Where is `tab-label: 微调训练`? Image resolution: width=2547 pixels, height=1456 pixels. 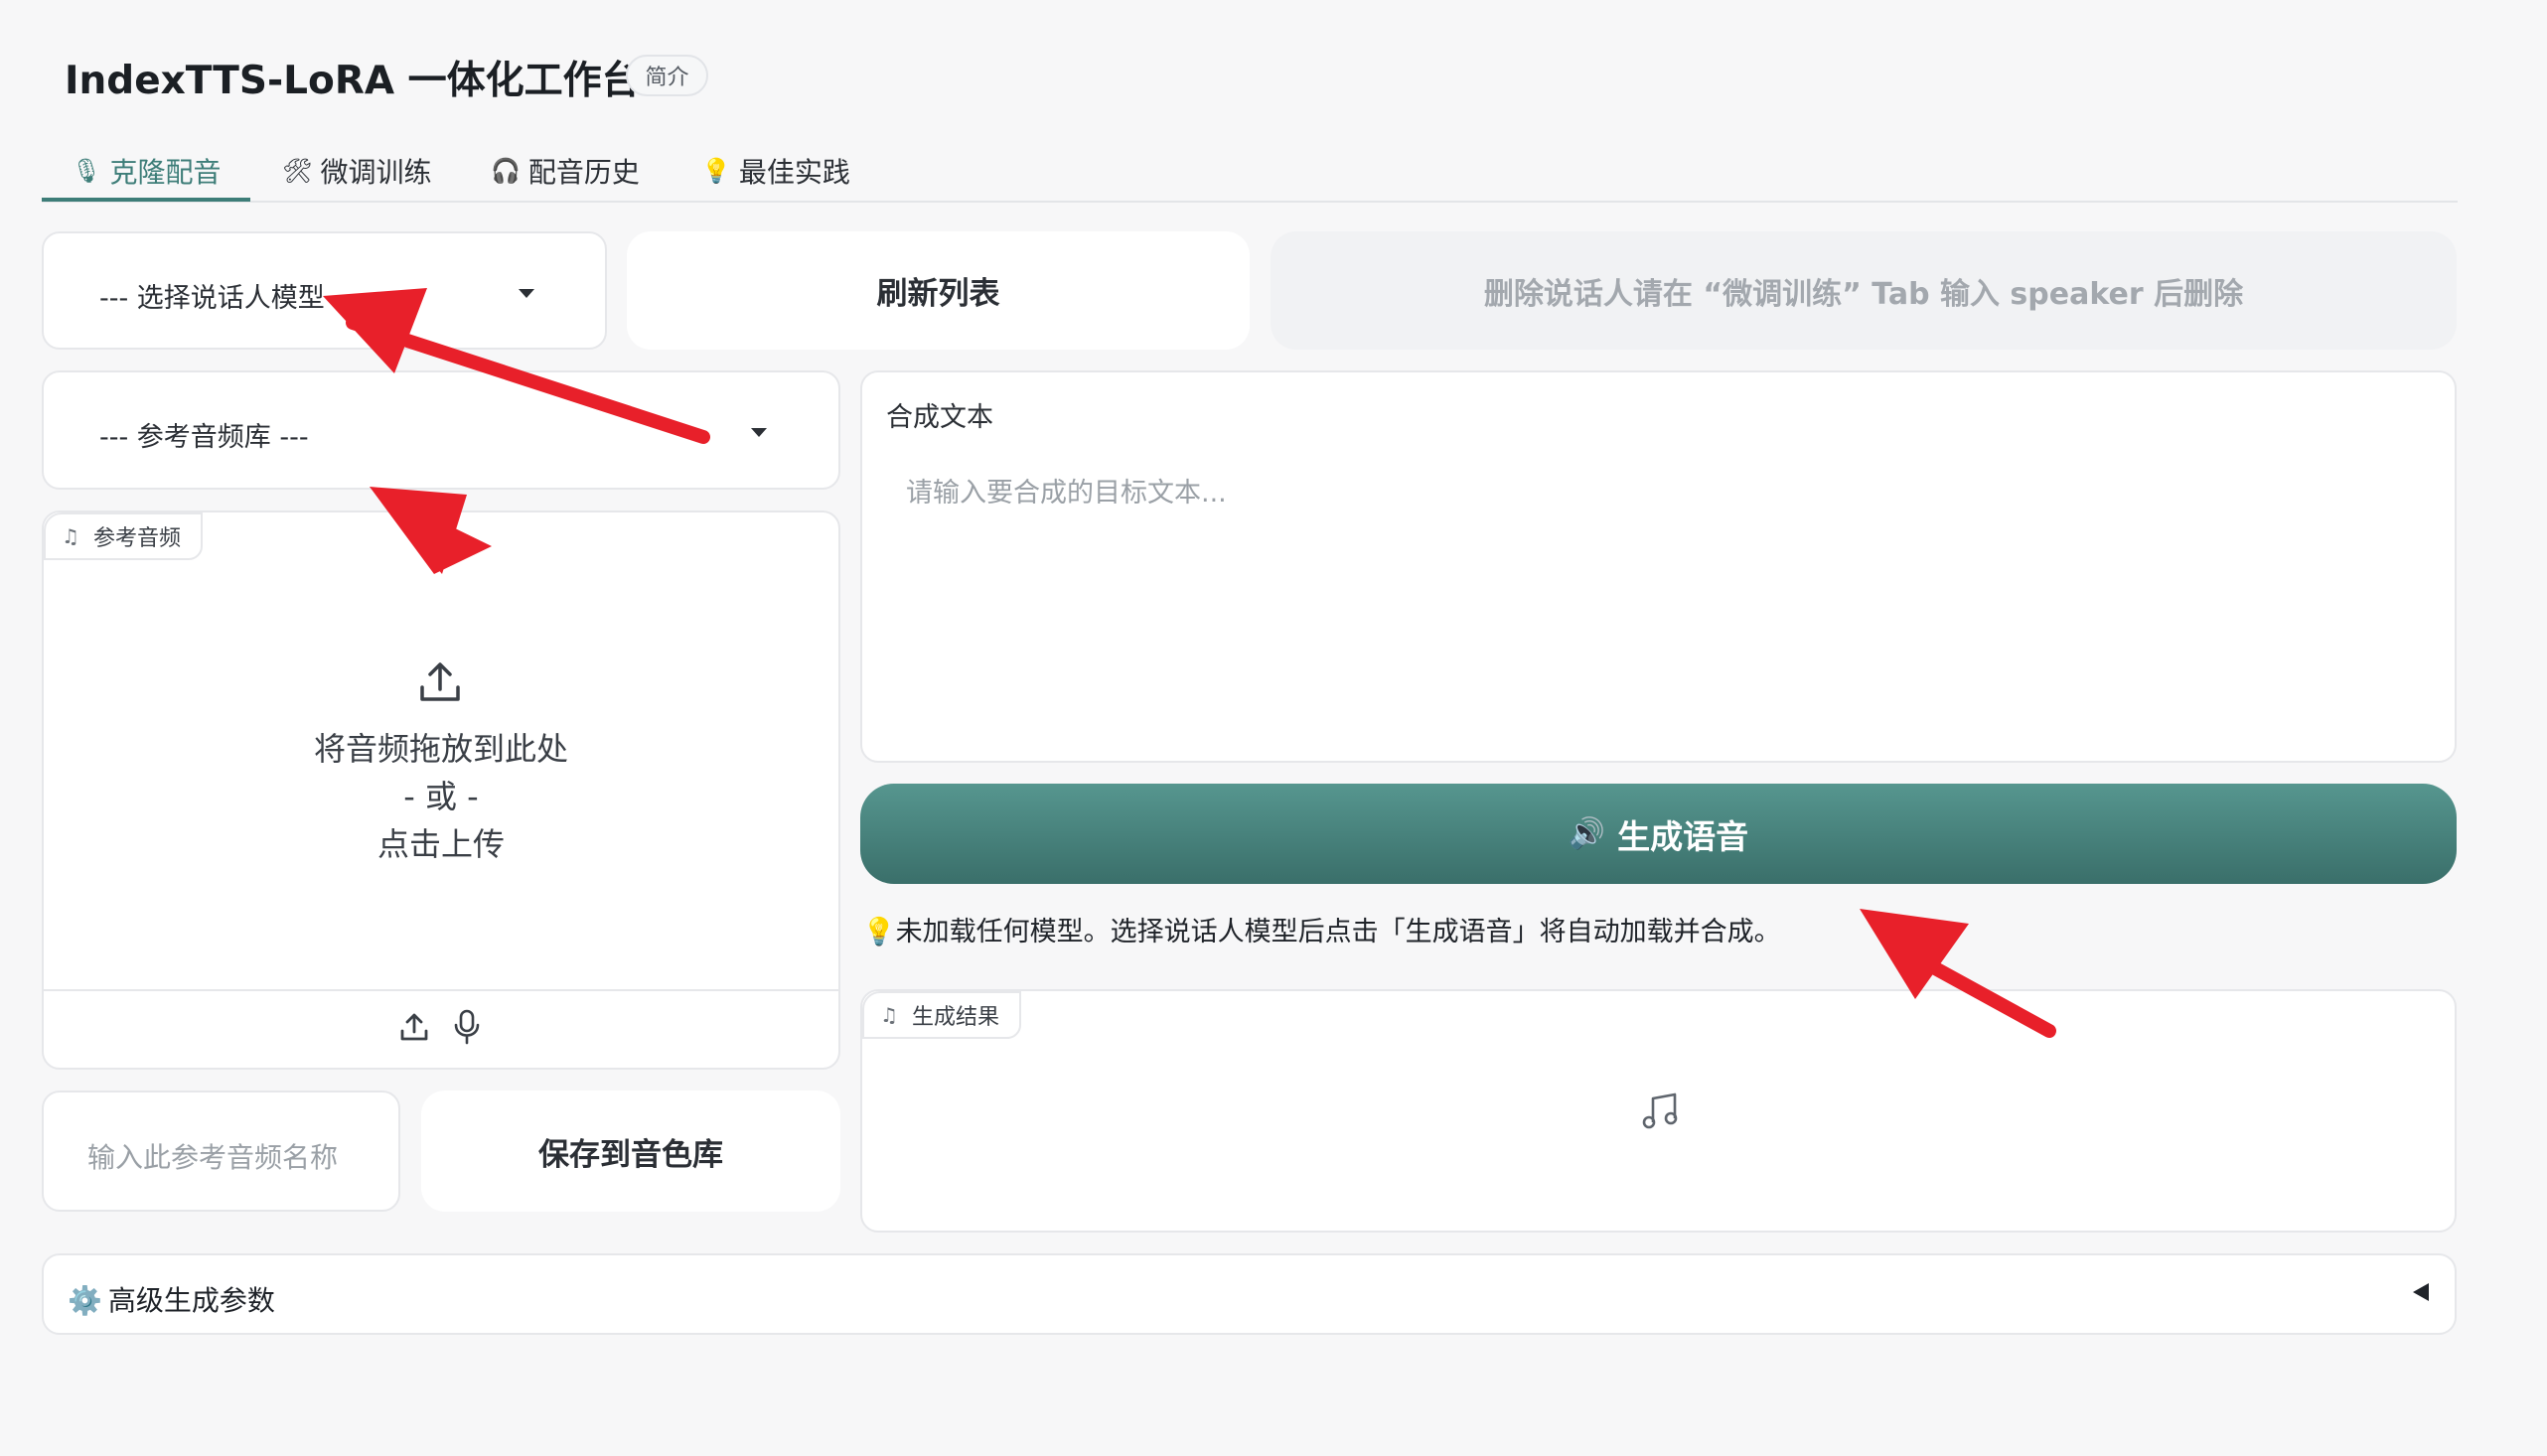
tab-label: 微调训练 is located at coordinates (376, 172).